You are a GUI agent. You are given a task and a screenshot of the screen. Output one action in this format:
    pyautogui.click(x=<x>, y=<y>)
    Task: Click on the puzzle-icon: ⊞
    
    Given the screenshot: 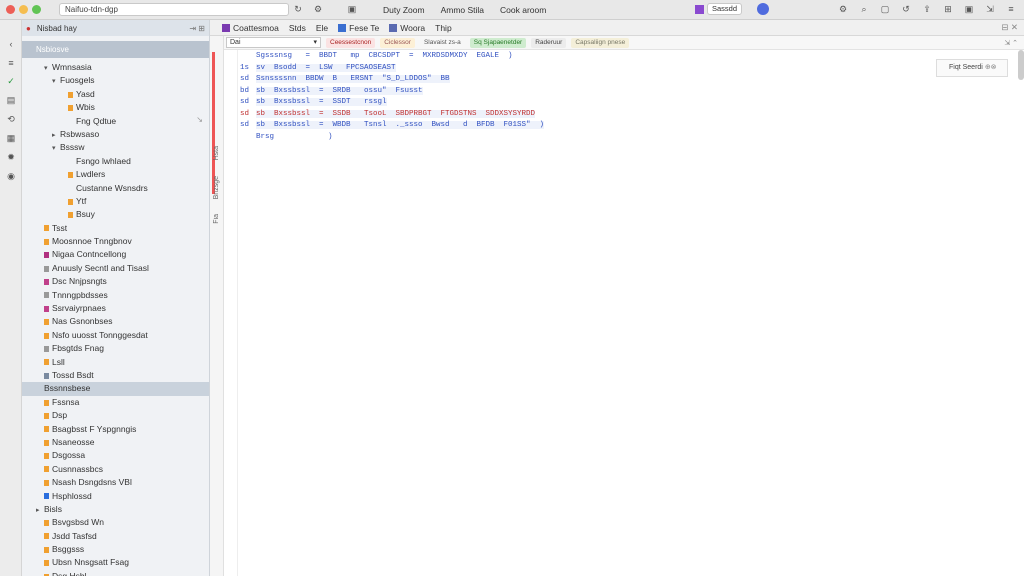 What is the action you would take?
    pyautogui.click(x=948, y=9)
    